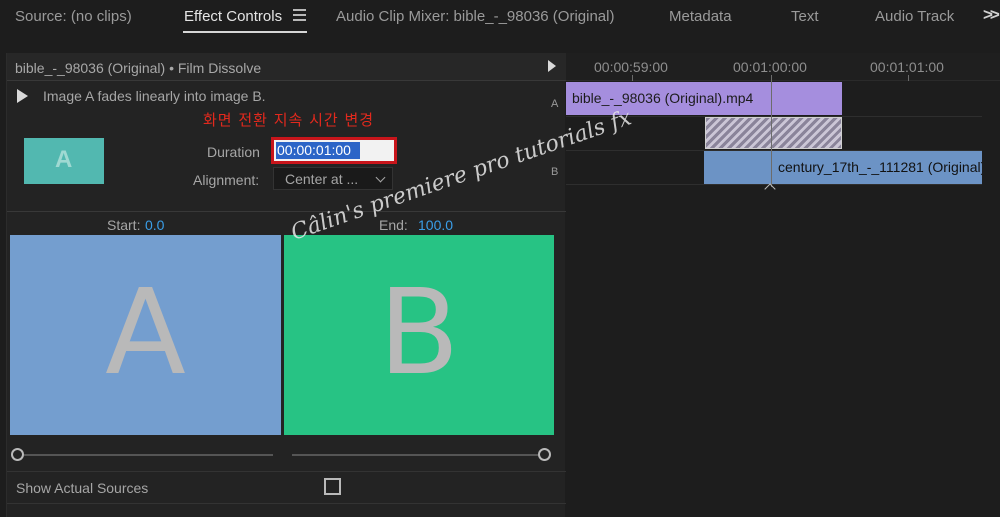 The width and height of the screenshot is (1000, 517). What do you see at coordinates (245, 32) in the screenshot?
I see `active-tab-underline` at bounding box center [245, 32].